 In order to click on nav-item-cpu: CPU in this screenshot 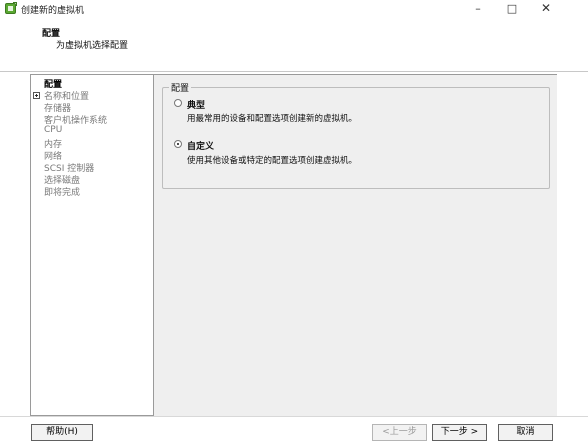, I will do `click(53, 130)`.